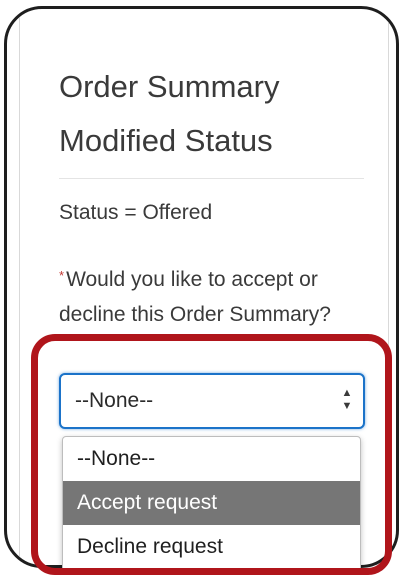 This screenshot has height=575, width=401. Describe the element at coordinates (211, 459) in the screenshot. I see `option-none: --None--` at that location.